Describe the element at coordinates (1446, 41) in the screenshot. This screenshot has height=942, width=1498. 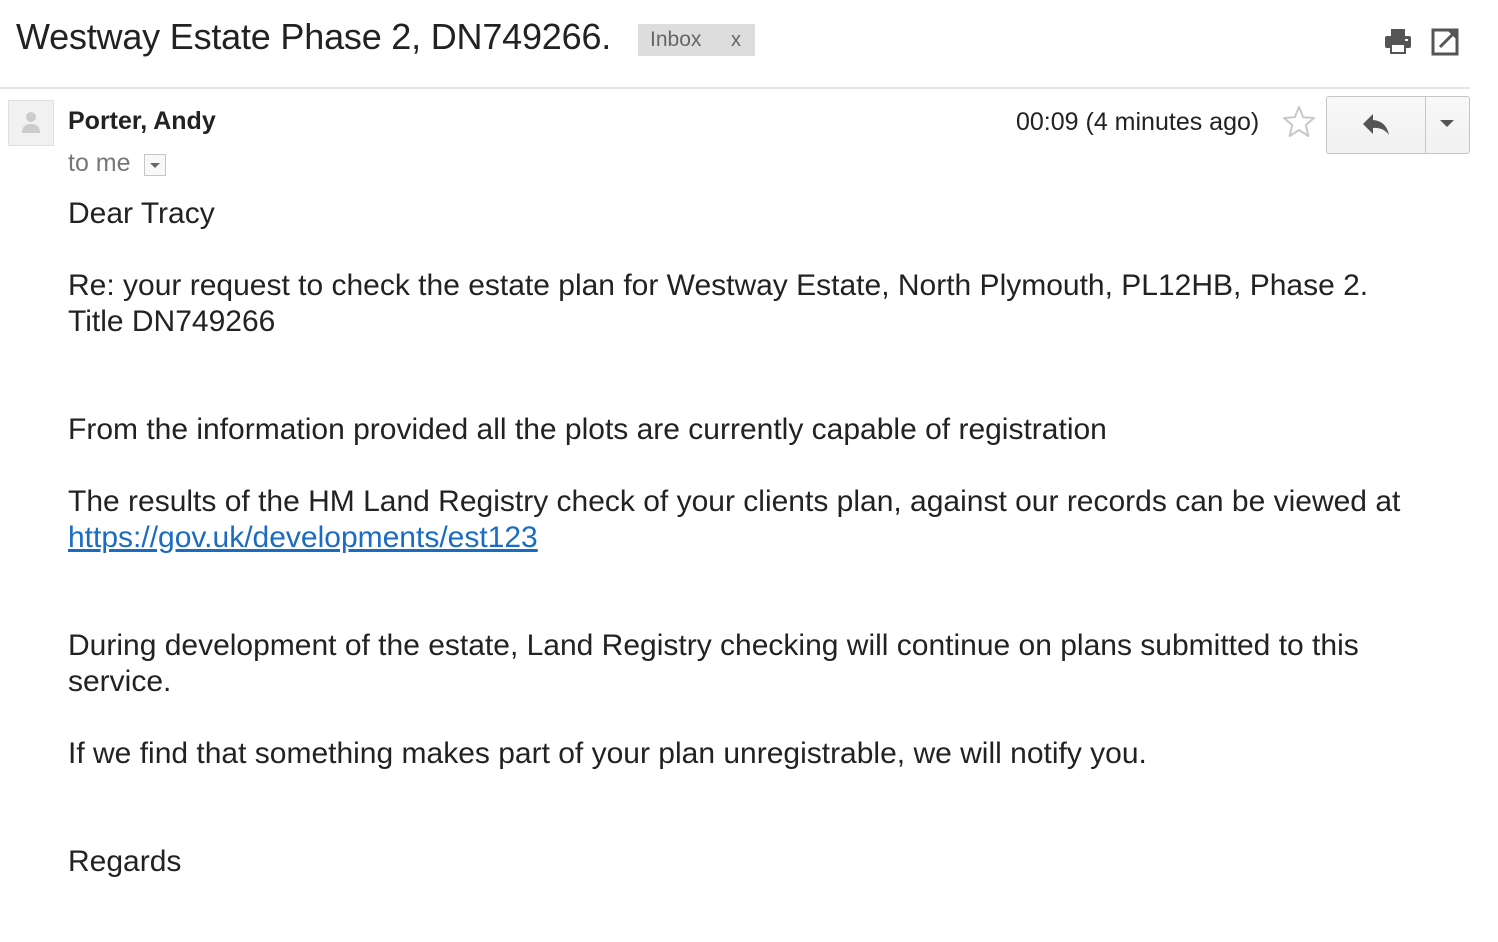
I see `popout-icon` at that location.